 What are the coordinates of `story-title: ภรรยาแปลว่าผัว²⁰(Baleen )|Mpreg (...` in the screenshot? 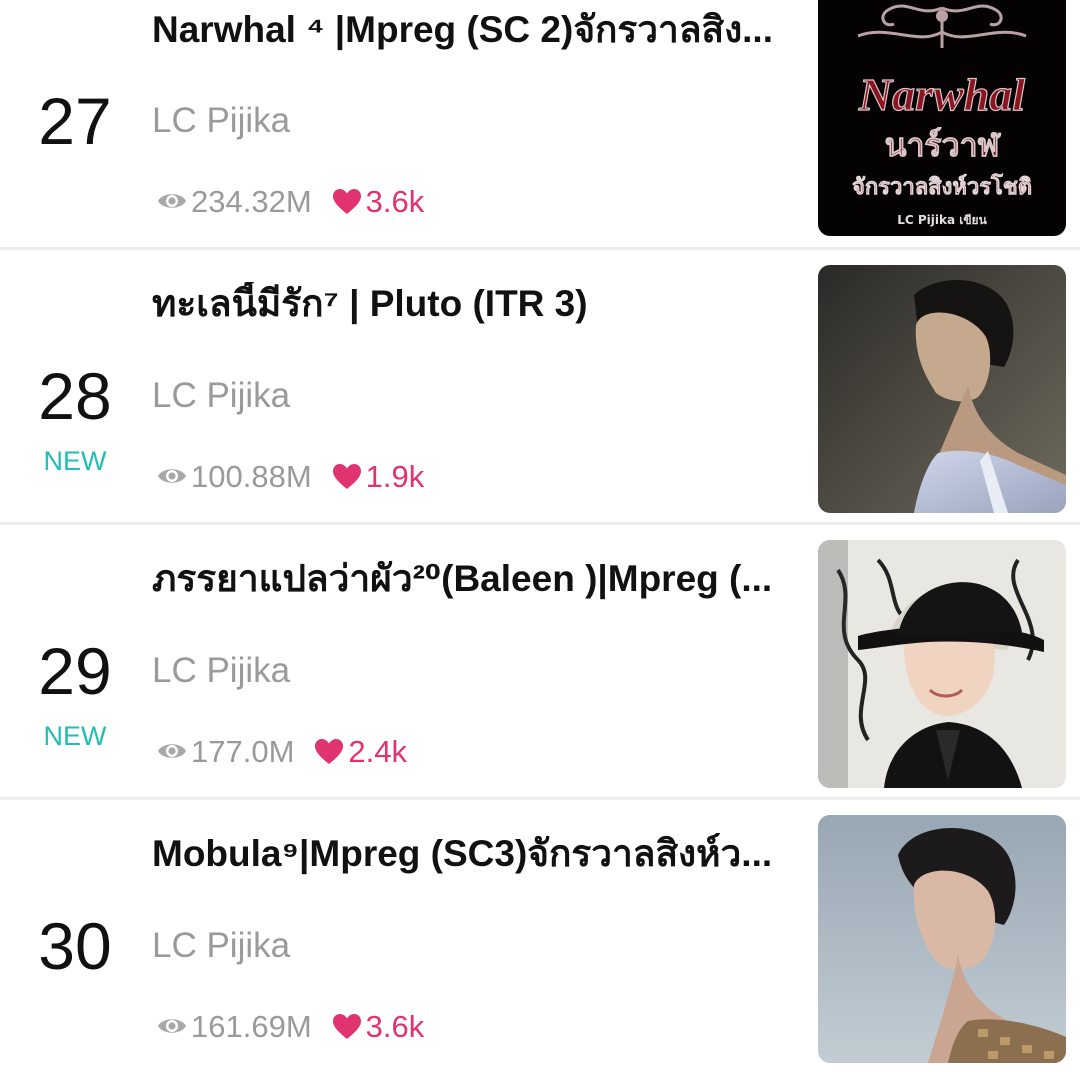 It's located at (476, 579).